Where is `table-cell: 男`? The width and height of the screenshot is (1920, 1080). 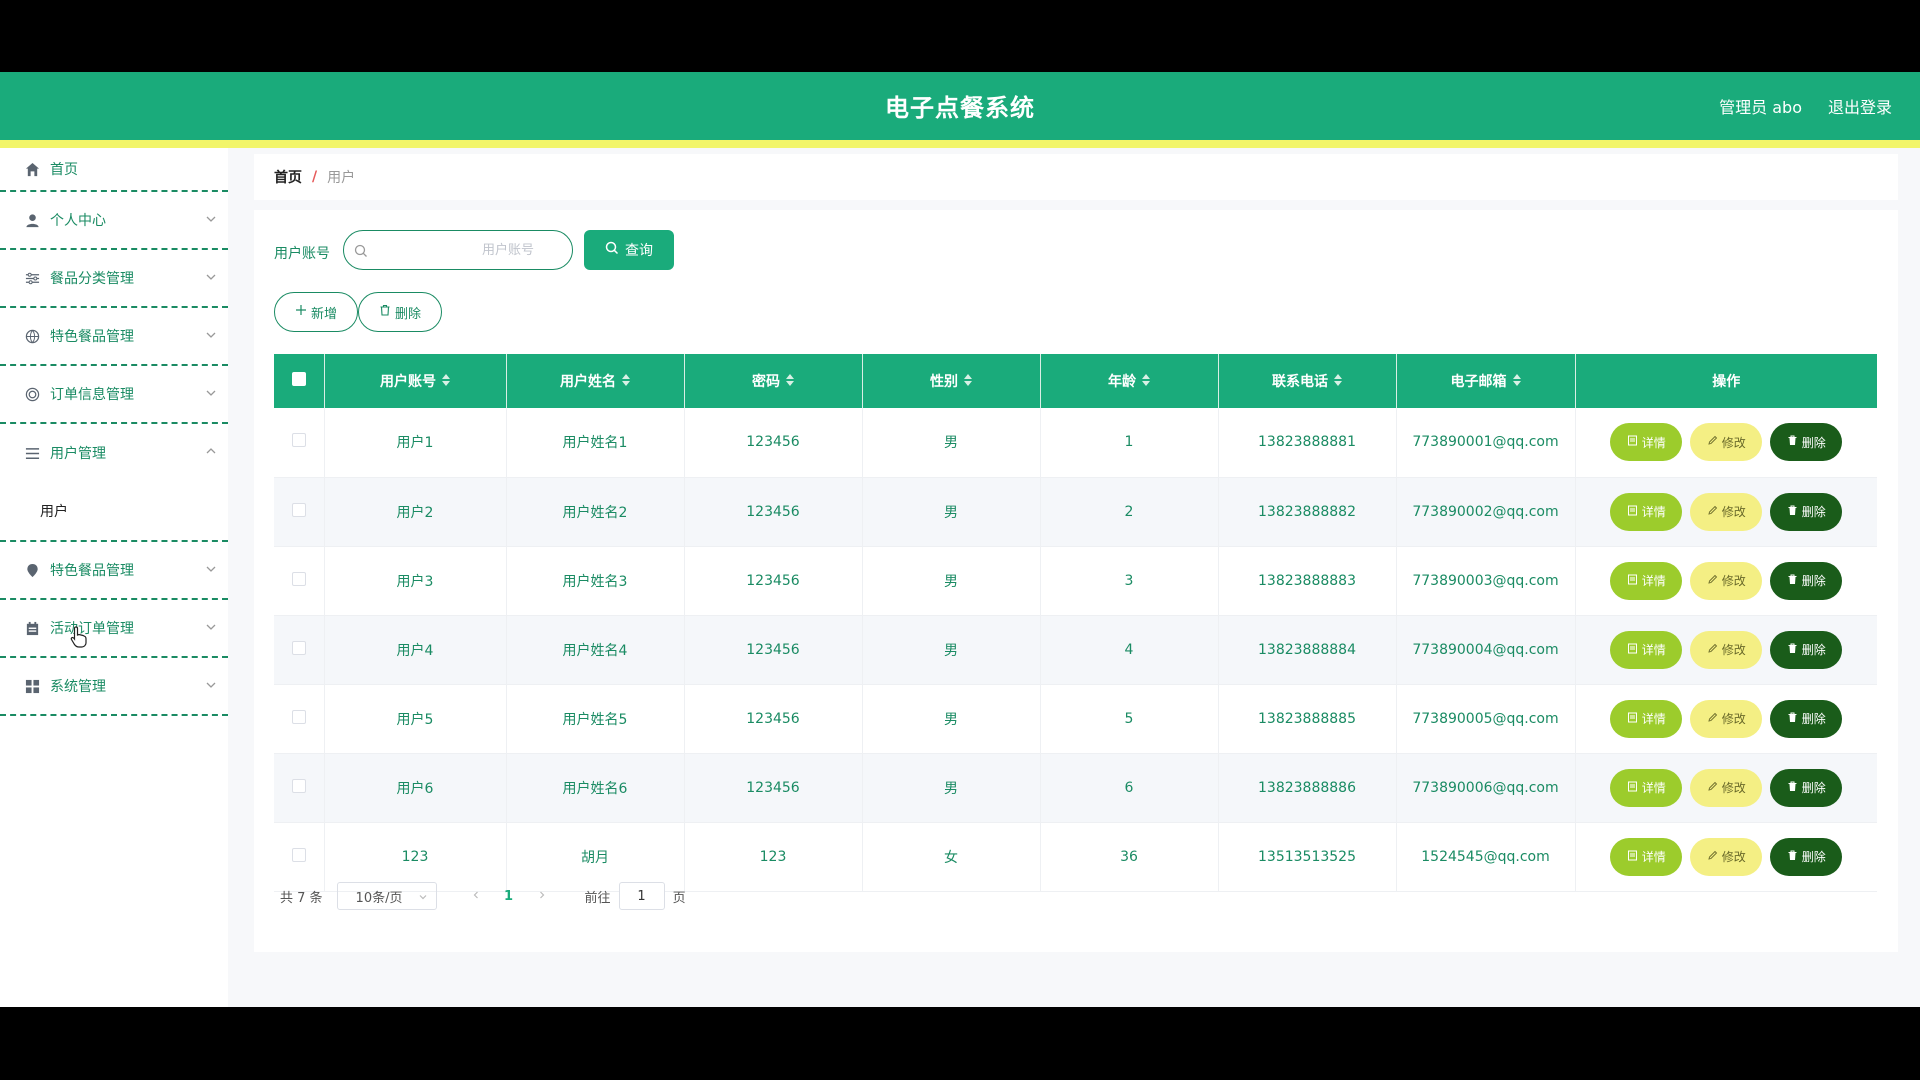
table-cell: 男 is located at coordinates (951, 512).